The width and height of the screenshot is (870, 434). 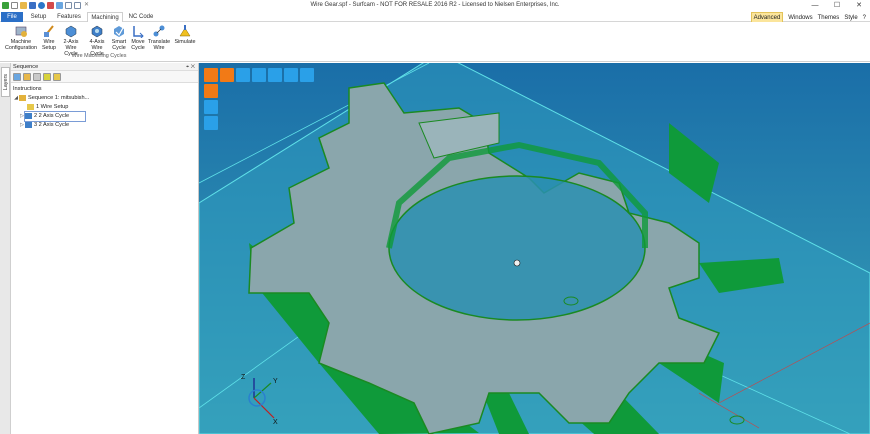 I want to click on machine-configuration-button: Machine Configuration, so click(x=21, y=37).